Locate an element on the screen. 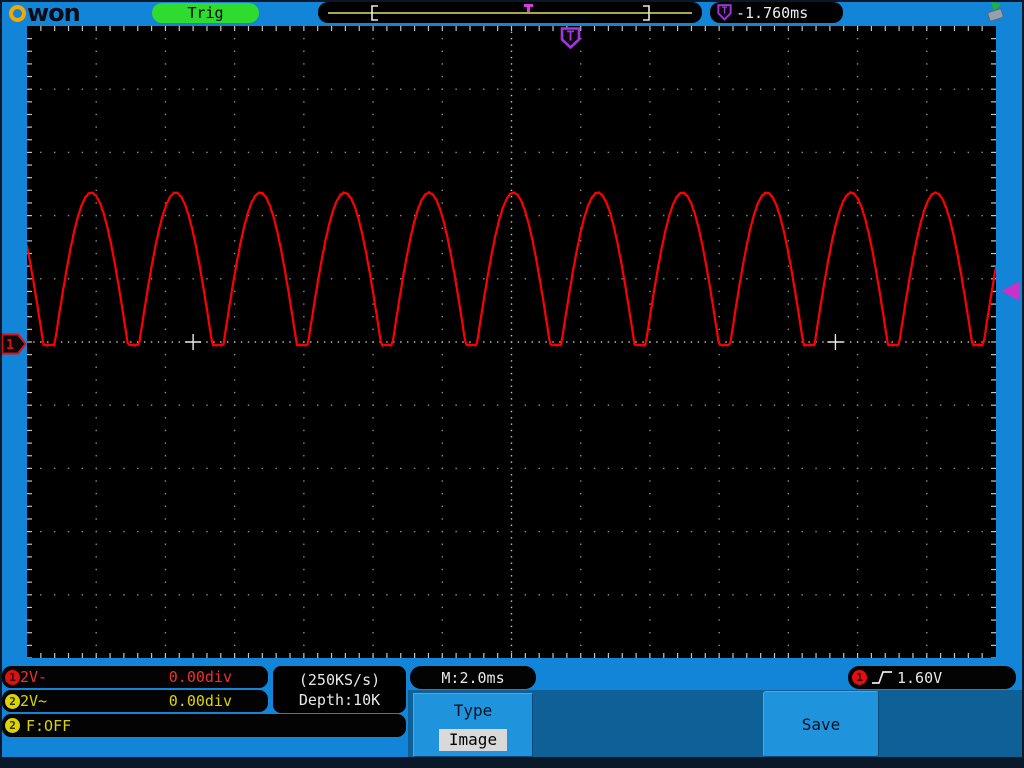  timebase-readout: M:2.0ms is located at coordinates (473, 677).